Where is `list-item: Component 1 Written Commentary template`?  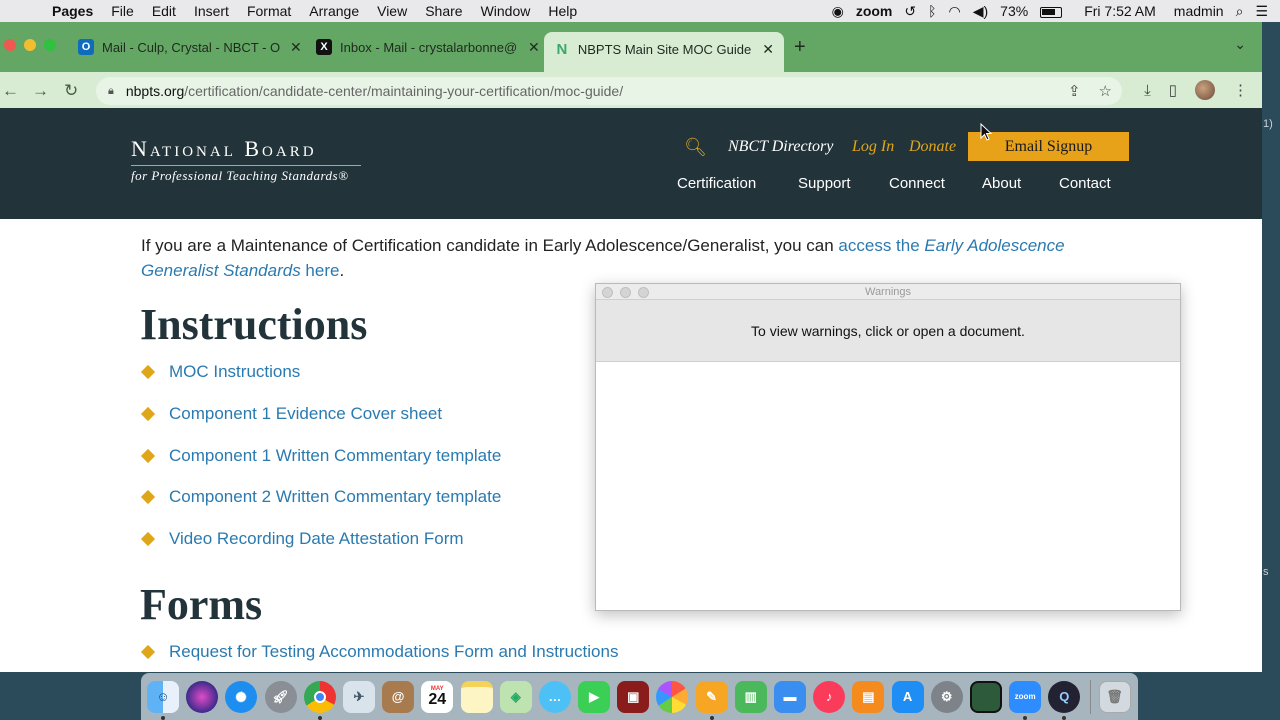 list-item: Component 1 Written Commentary template is located at coordinates (320, 456).